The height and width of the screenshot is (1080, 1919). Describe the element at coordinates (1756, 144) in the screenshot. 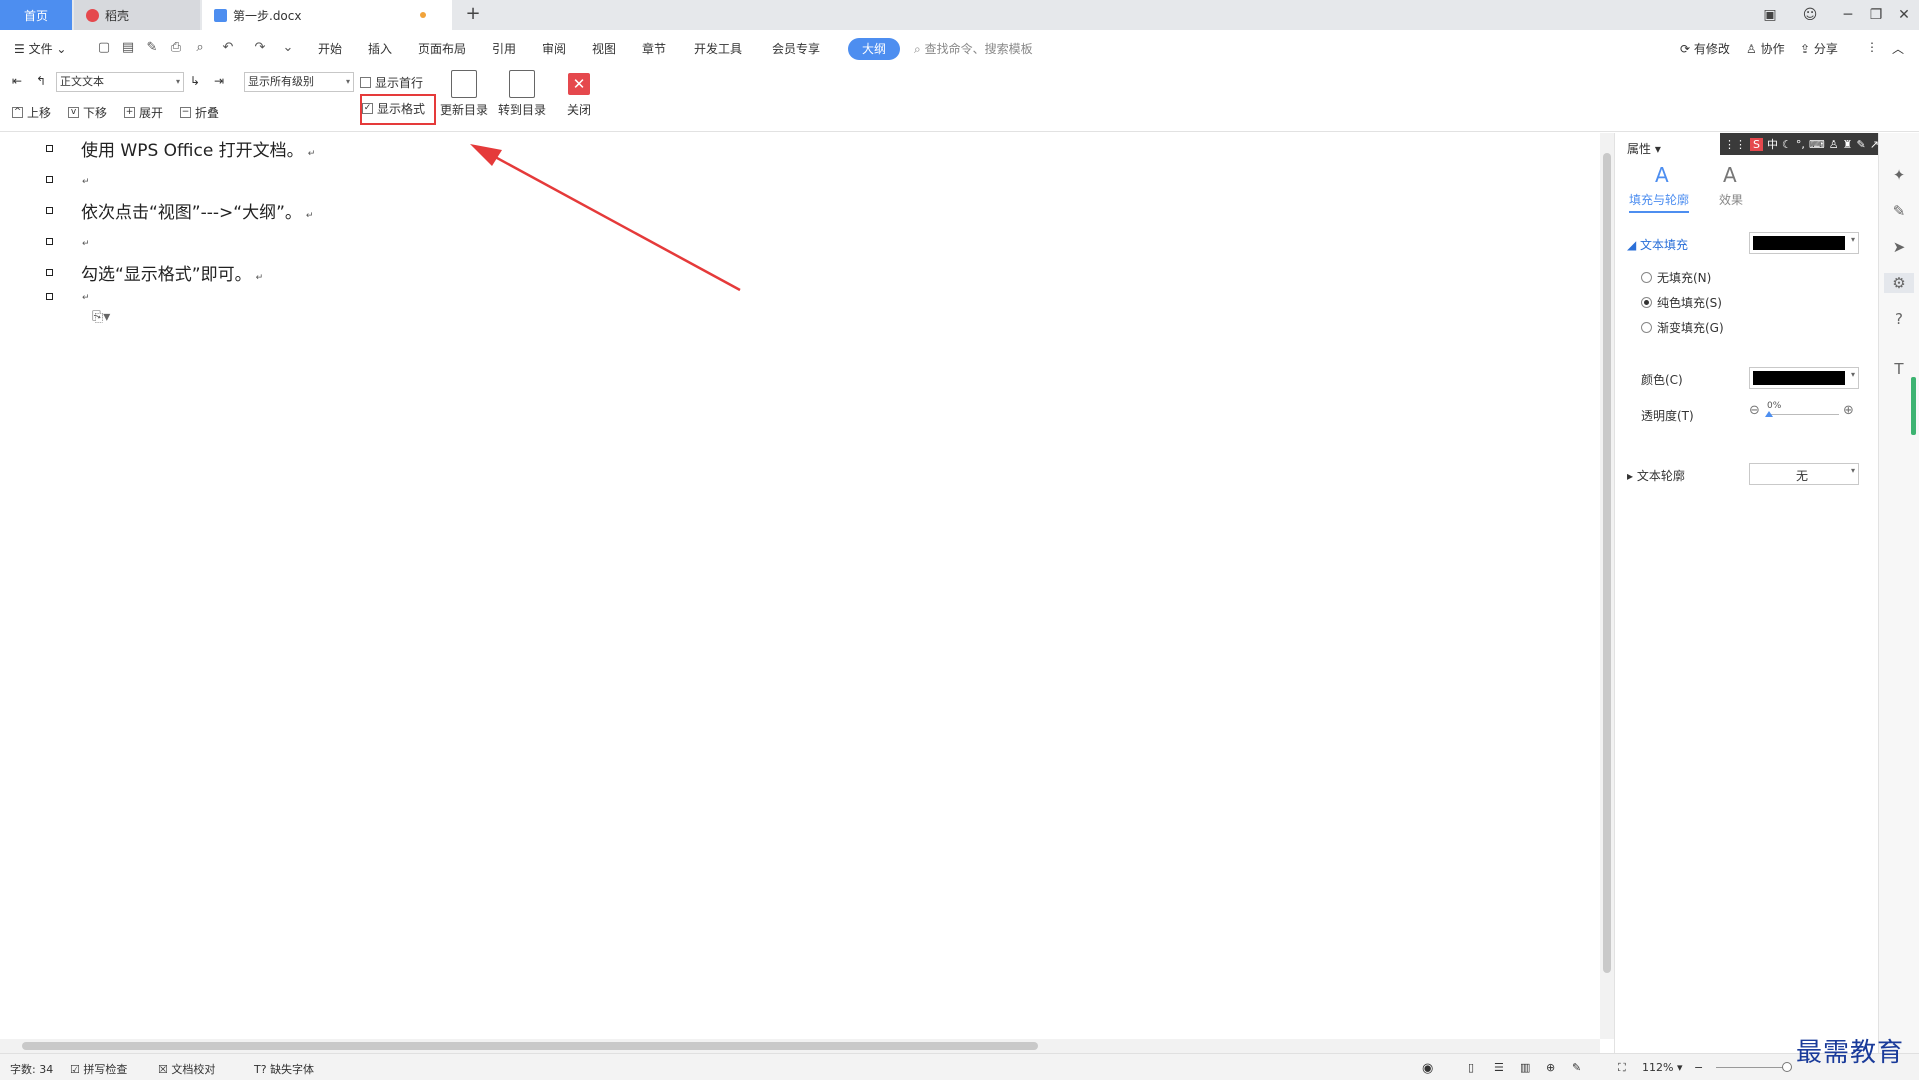

I see `sogou-logo: S` at that location.